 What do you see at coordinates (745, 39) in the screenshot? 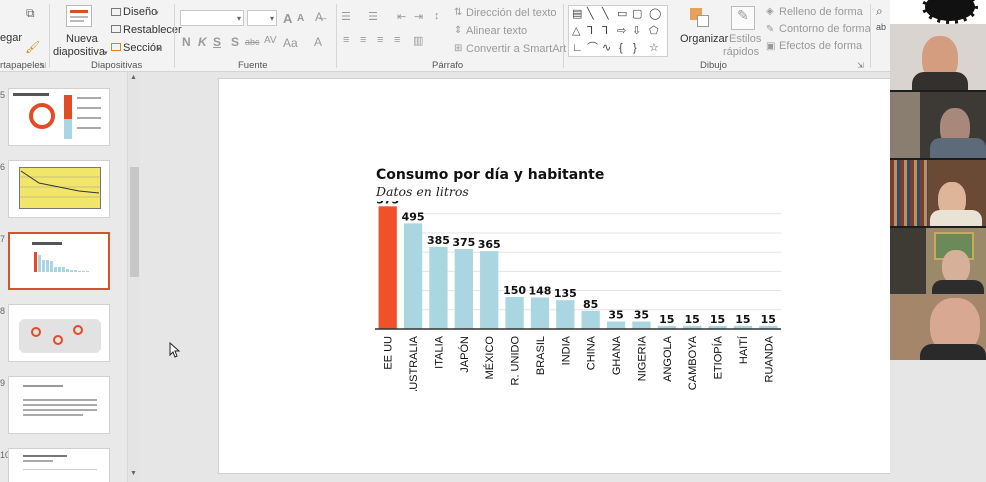
I see `quick-styles-button: Estilos` at bounding box center [745, 39].